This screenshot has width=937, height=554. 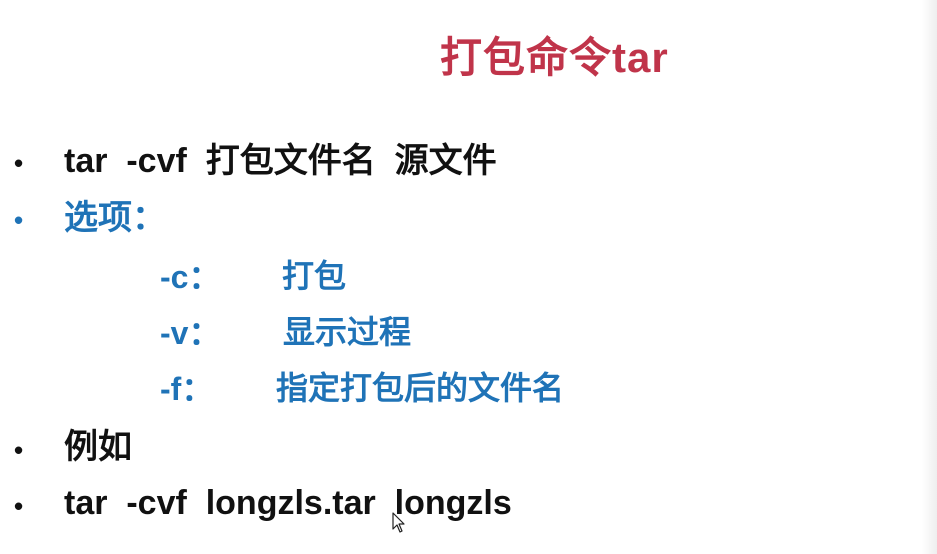 What do you see at coordinates (347, 332) in the screenshot?
I see `option-desc-v: 显示过程` at bounding box center [347, 332].